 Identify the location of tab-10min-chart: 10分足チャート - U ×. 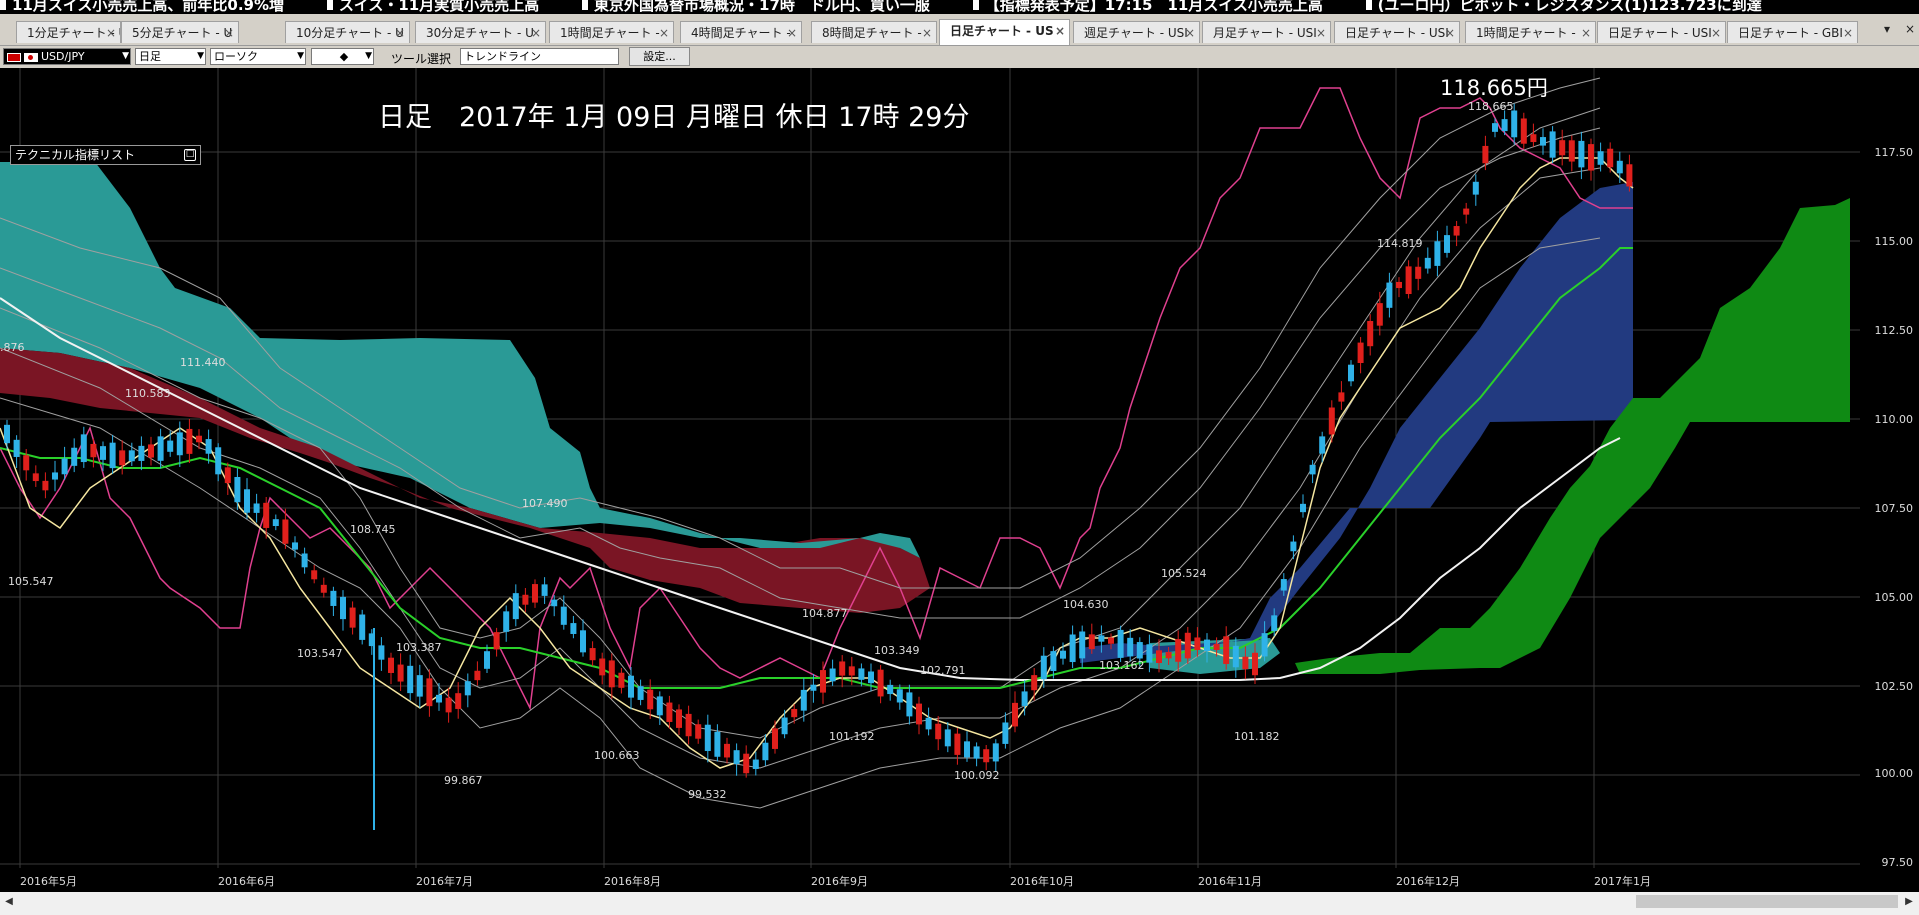
(347, 32).